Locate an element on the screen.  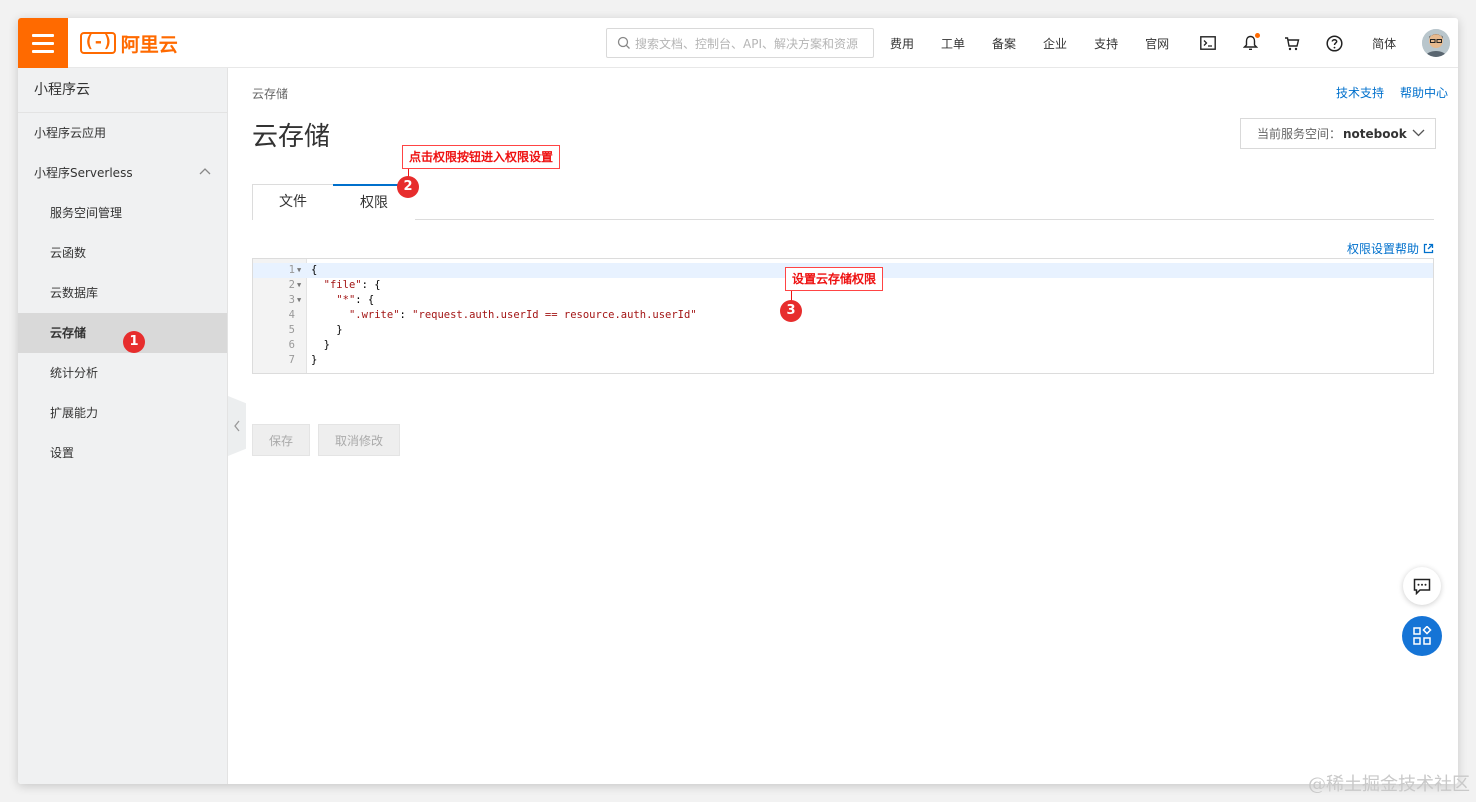
sidebar-title: 小程序云 is located at coordinates (122, 90).